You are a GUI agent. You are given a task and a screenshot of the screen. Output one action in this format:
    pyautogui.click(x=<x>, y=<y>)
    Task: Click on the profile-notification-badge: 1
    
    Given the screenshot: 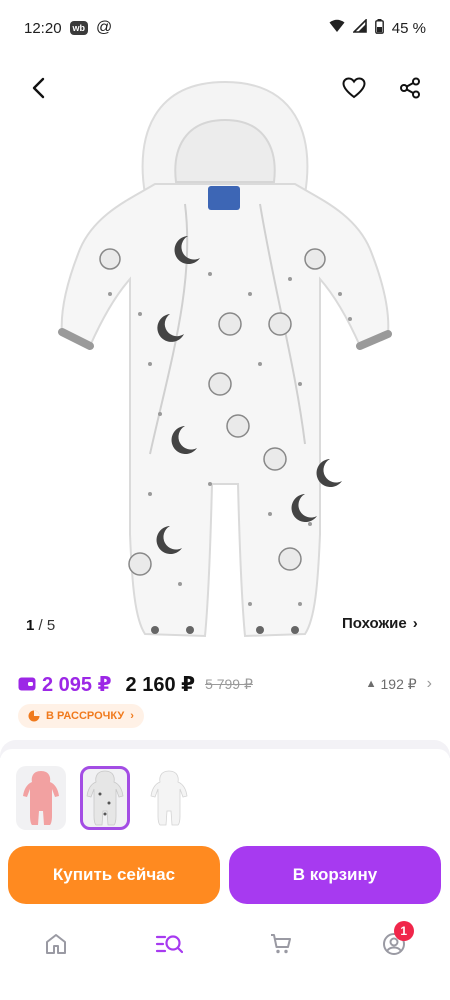 What is the action you would take?
    pyautogui.click(x=403, y=931)
    